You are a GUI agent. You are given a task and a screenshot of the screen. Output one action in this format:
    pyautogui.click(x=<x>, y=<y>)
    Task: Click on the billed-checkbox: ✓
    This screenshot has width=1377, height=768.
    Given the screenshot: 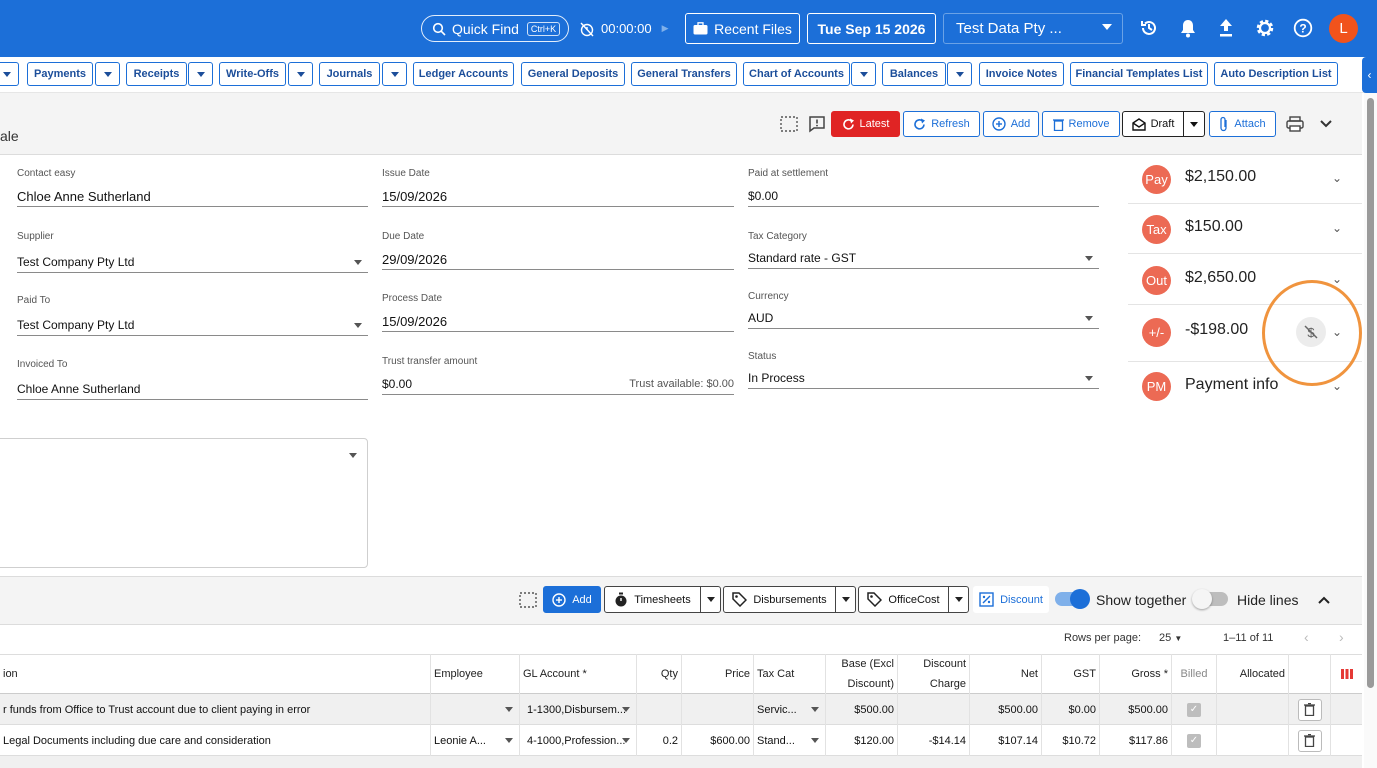 What is the action you would take?
    pyautogui.click(x=1194, y=709)
    